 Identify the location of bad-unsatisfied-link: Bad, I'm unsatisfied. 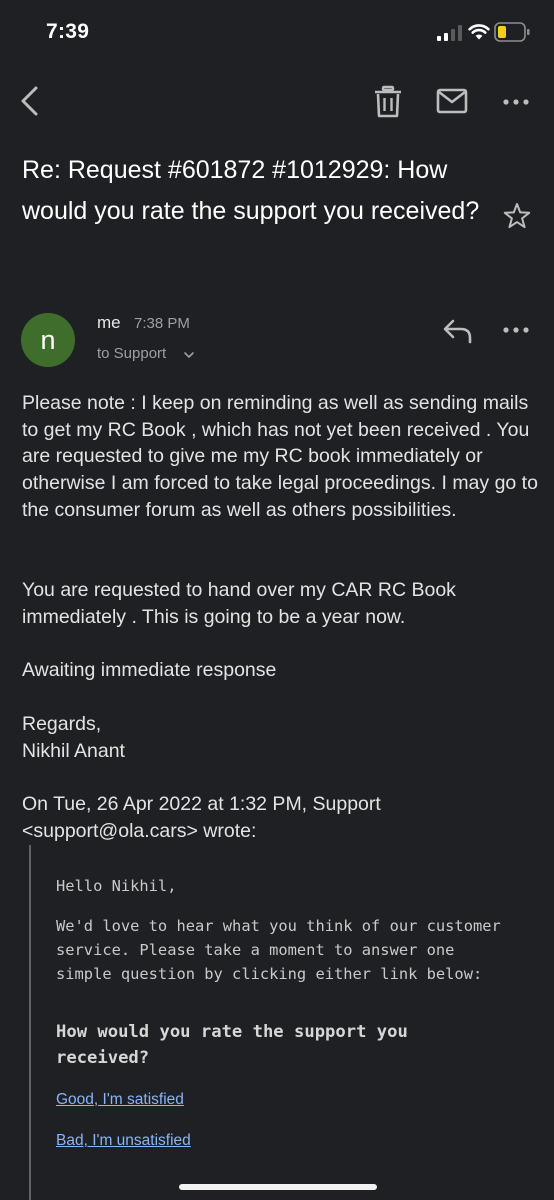
(123, 1141).